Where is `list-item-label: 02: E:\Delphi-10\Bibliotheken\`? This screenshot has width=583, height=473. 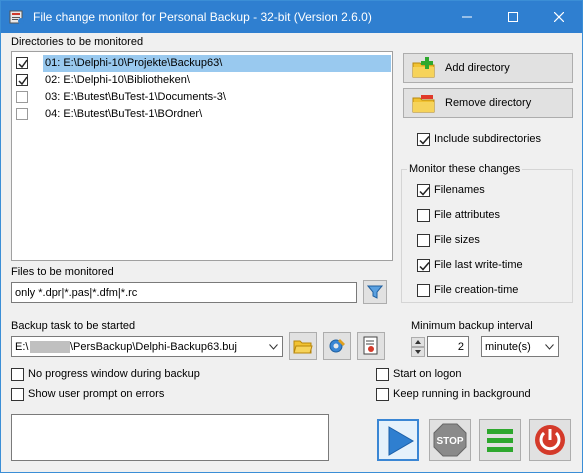
list-item-label: 02: E:\Delphi-10\Bibliotheken\ is located at coordinates (117, 80).